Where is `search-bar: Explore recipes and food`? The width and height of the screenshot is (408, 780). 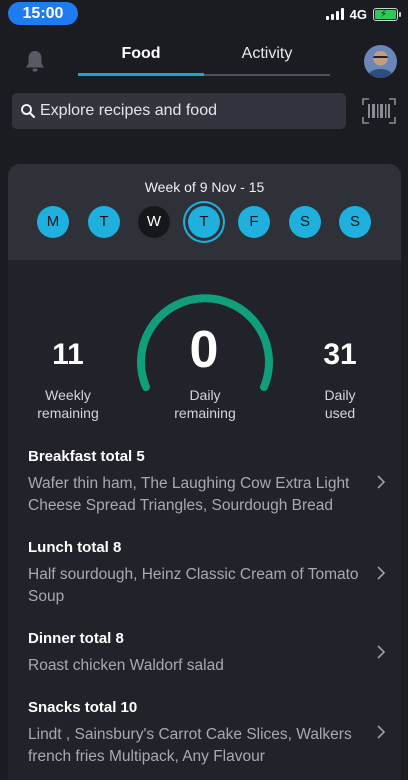
search-bar: Explore recipes and food is located at coordinates (179, 111).